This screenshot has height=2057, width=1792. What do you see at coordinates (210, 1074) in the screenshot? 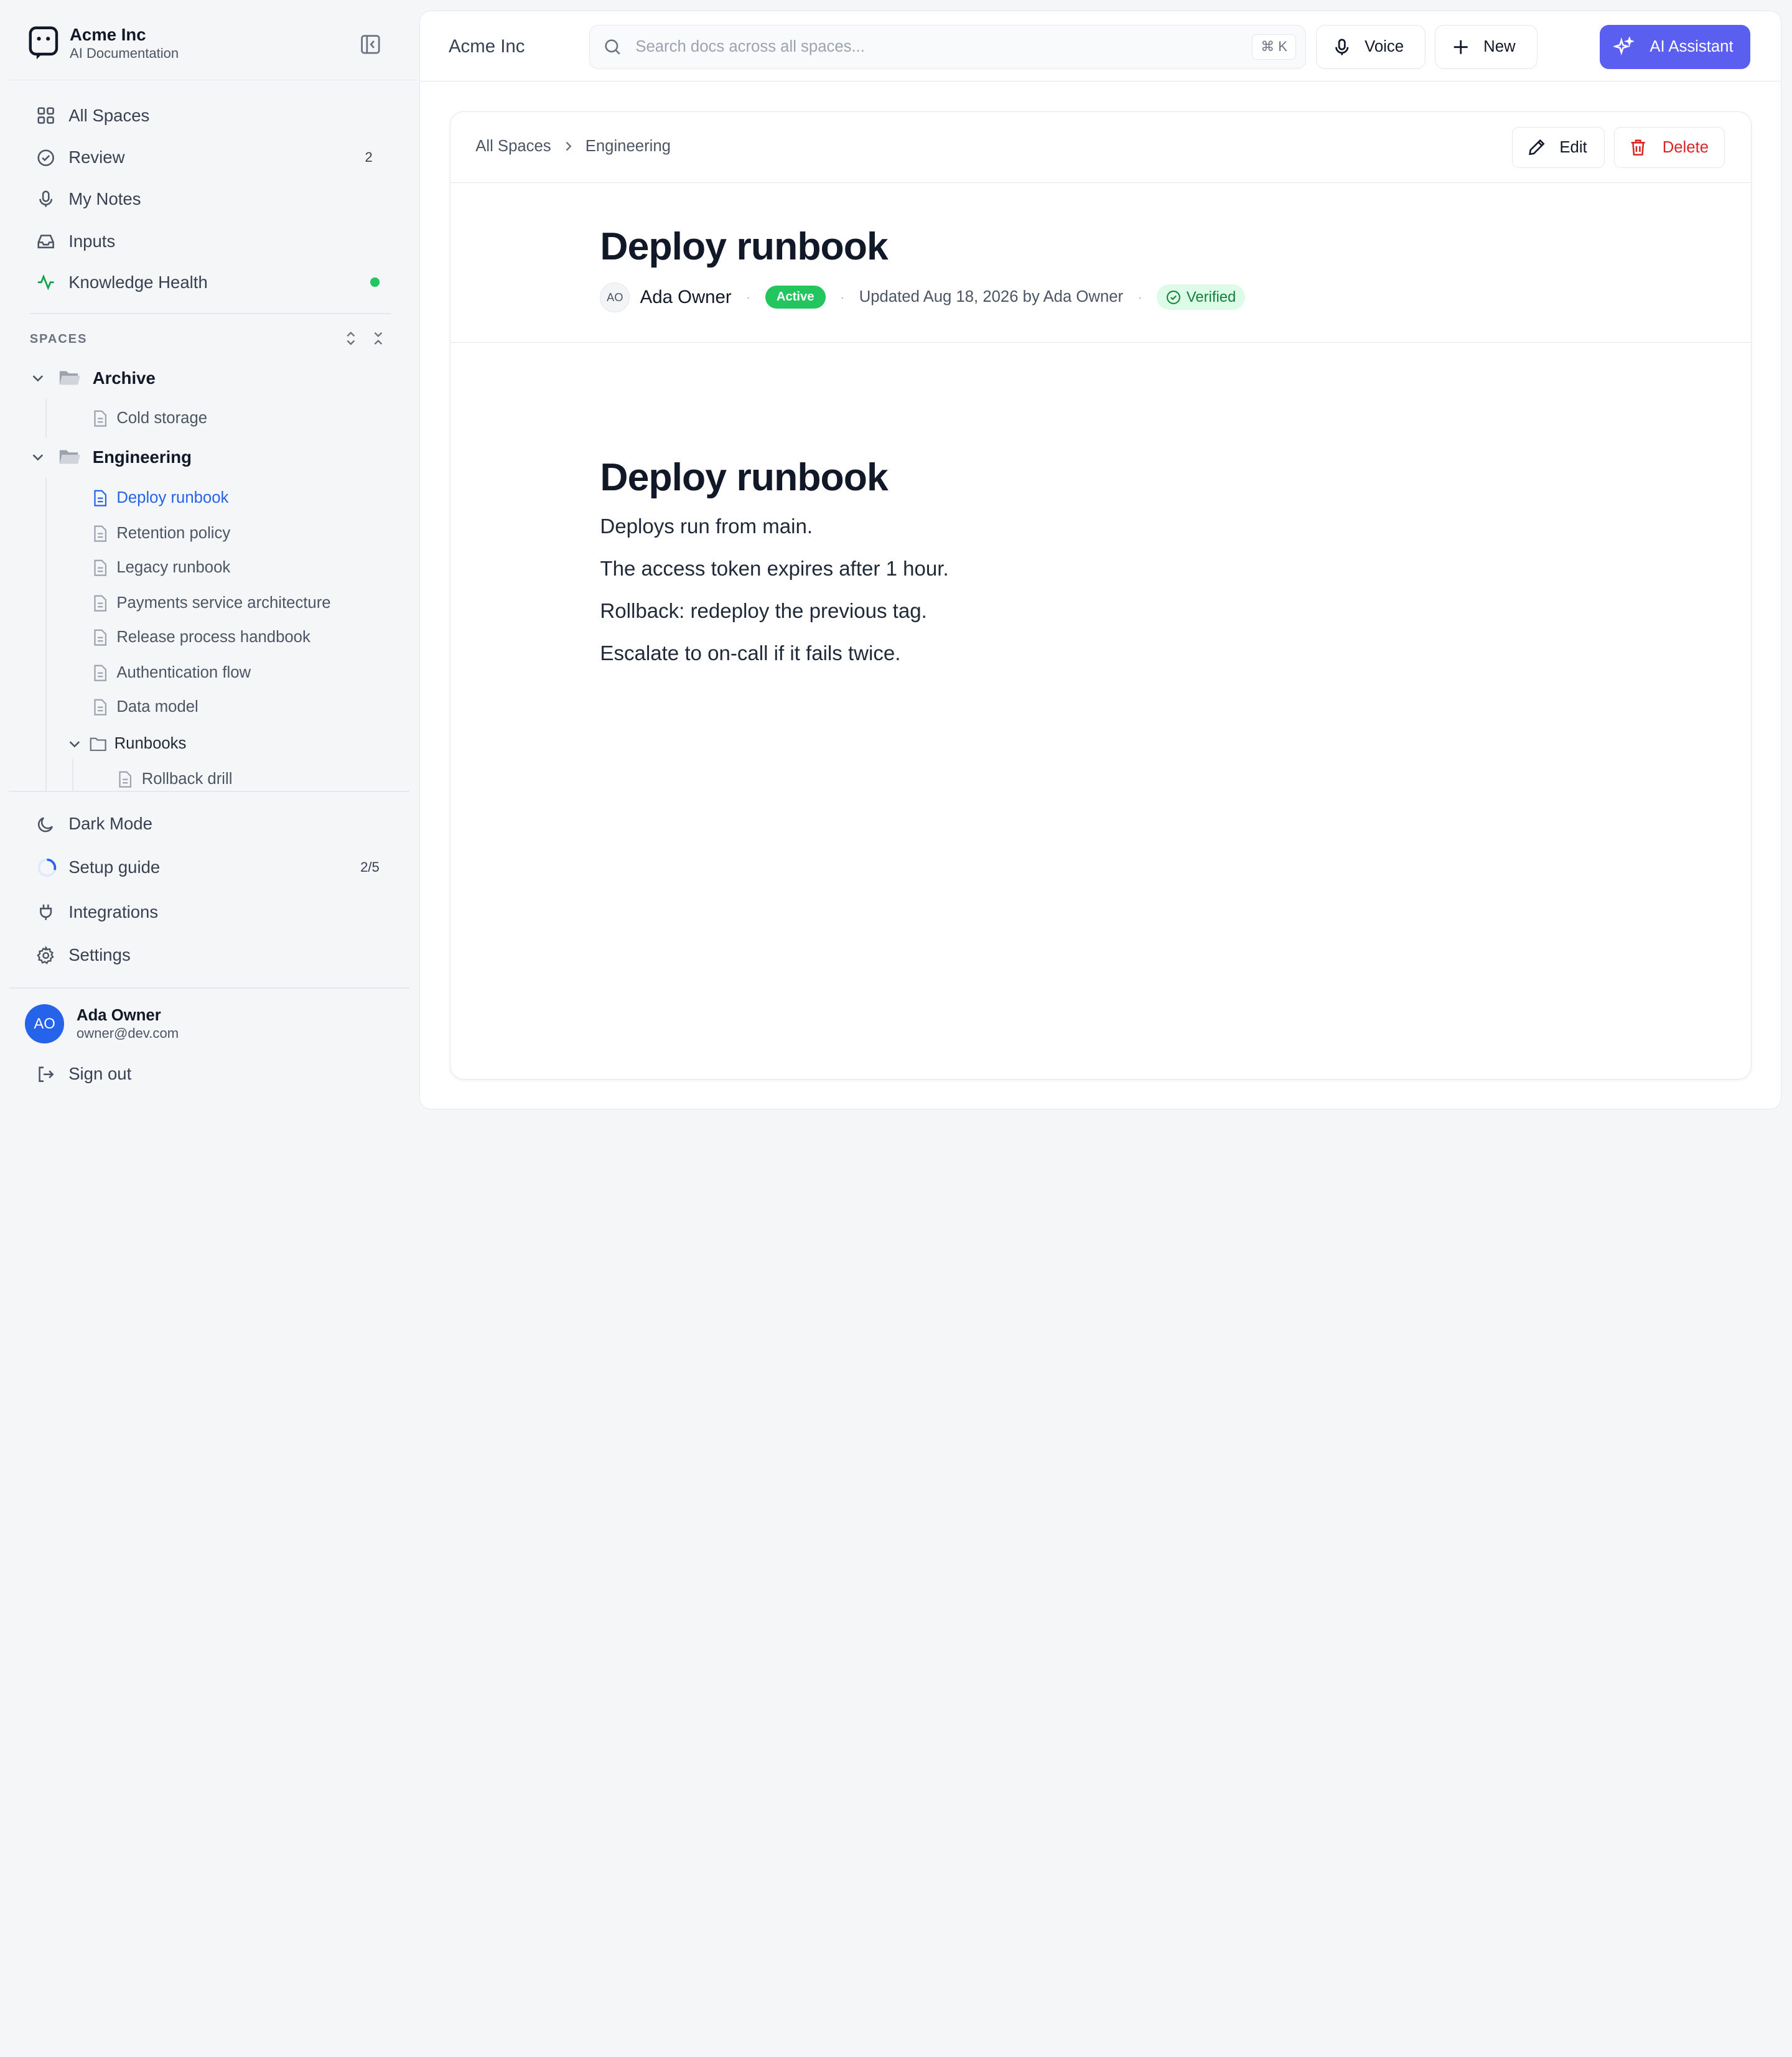
I see `sign-out-button: Sign out` at bounding box center [210, 1074].